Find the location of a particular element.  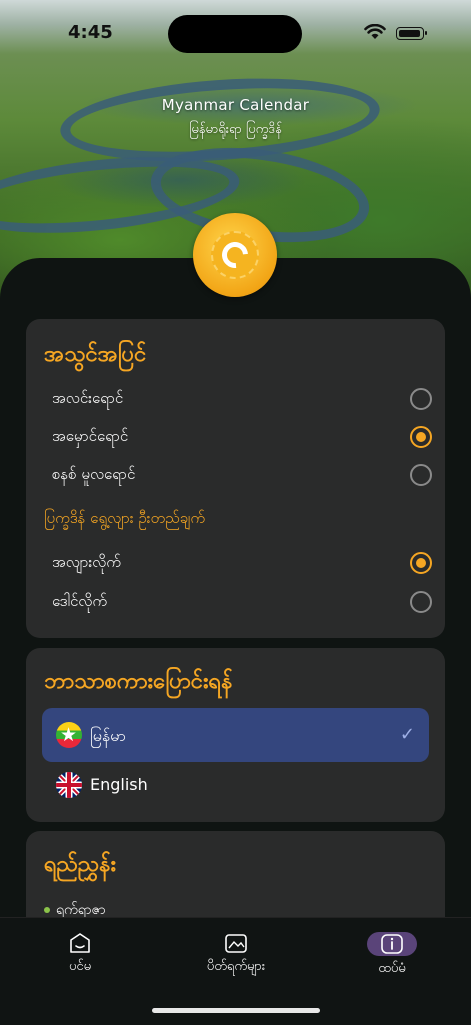

wifi-icon is located at coordinates (375, 31).